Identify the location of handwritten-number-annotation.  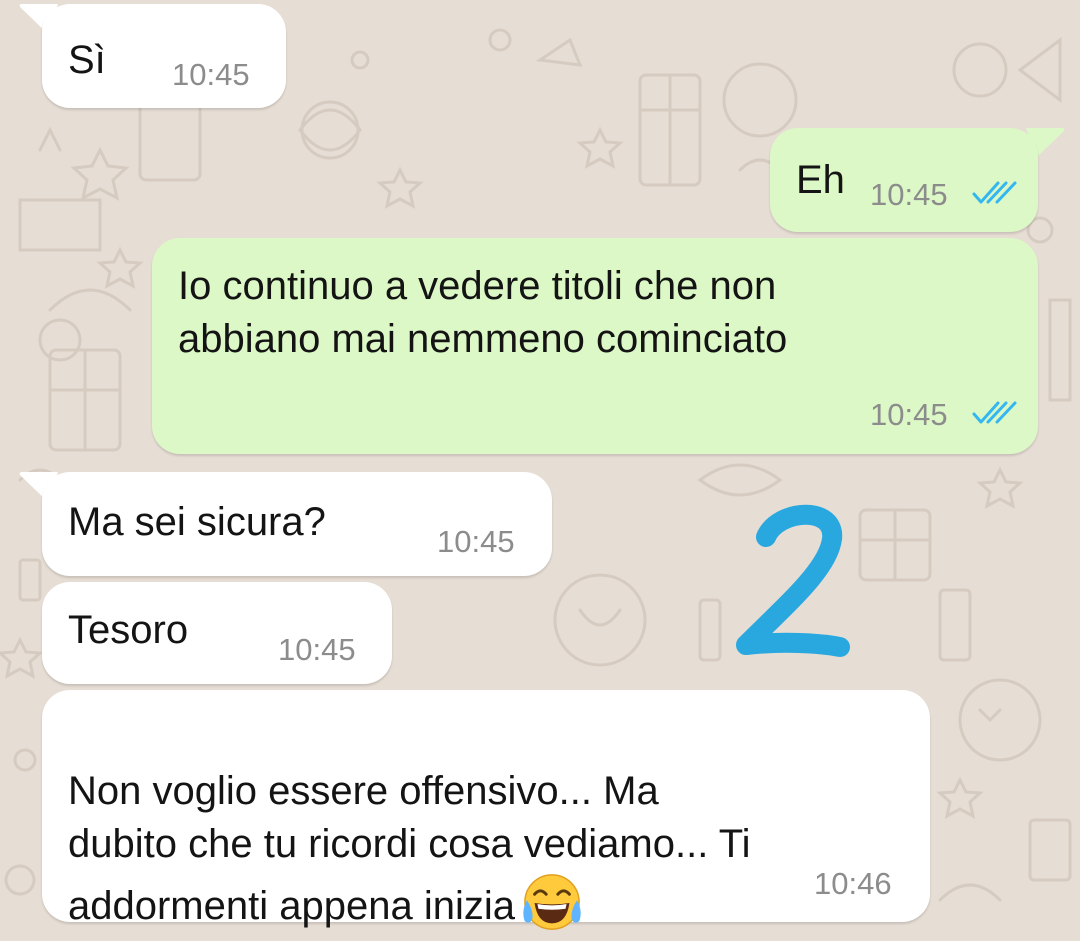
(793, 580).